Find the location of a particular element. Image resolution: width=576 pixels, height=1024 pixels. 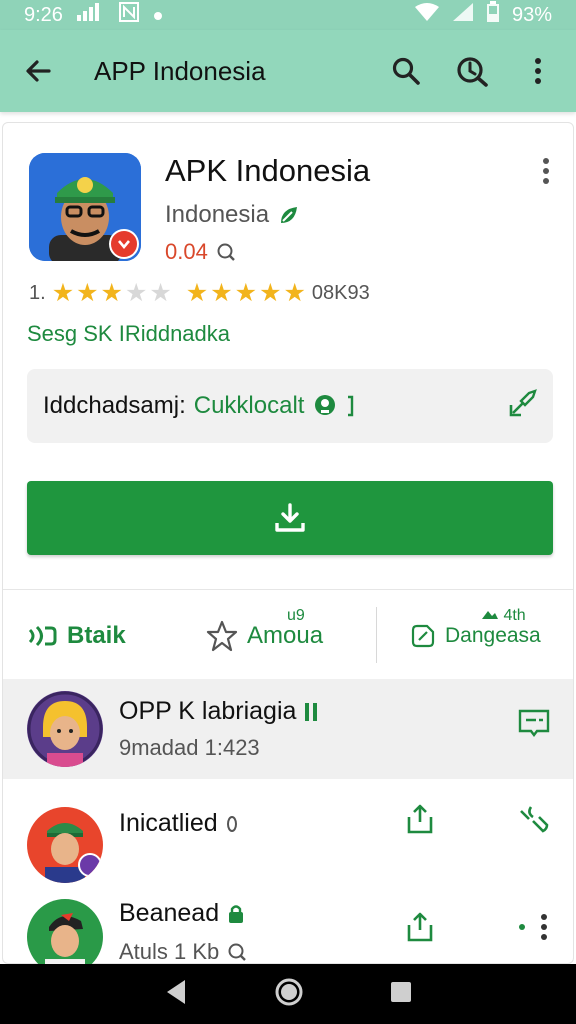

tab-bar: Btaik Amoua u9 Dangeasa 4th is located at coordinates (288, 636).